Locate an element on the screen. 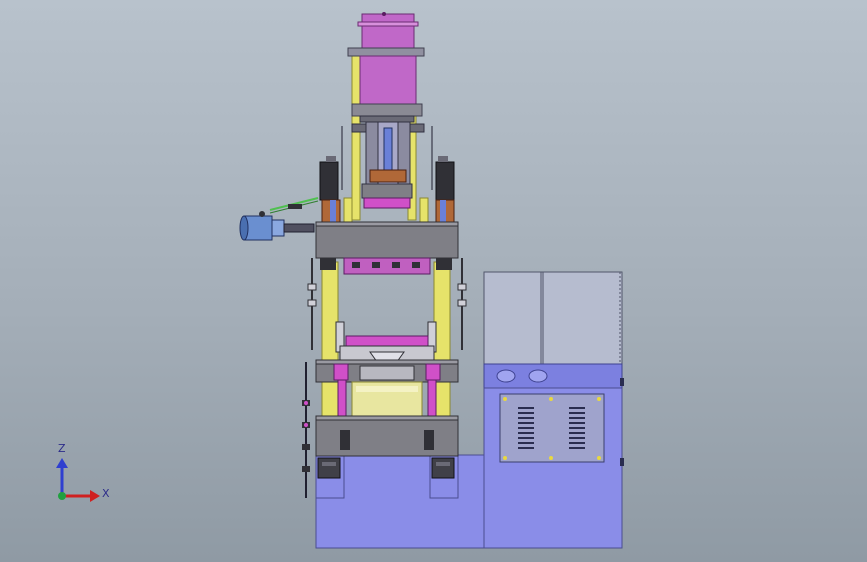 The height and width of the screenshot is (562, 867). coordinate-triad is located at coordinates (78, 480).